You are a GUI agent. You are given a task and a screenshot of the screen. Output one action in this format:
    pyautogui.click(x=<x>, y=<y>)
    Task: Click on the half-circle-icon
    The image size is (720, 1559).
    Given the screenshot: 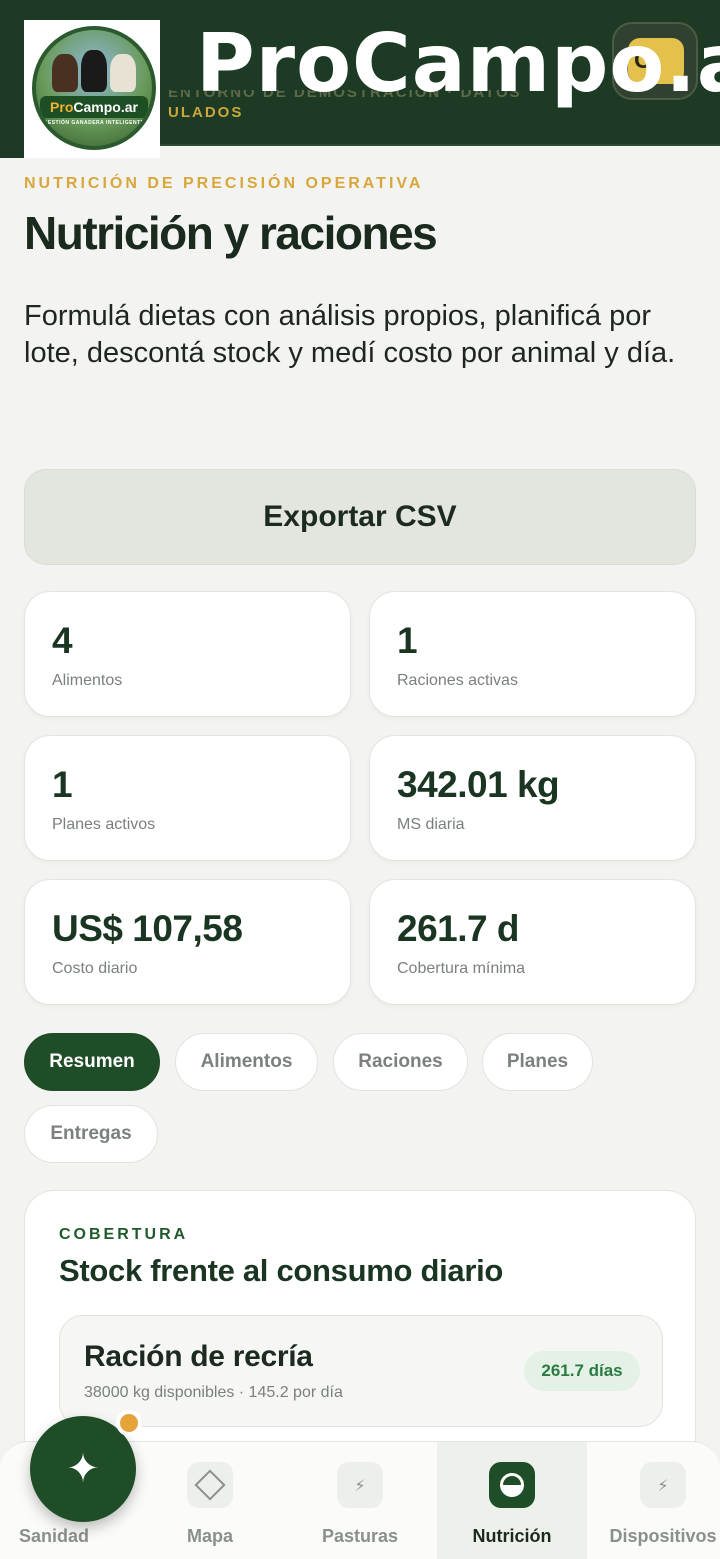 What is the action you would take?
    pyautogui.click(x=512, y=1485)
    